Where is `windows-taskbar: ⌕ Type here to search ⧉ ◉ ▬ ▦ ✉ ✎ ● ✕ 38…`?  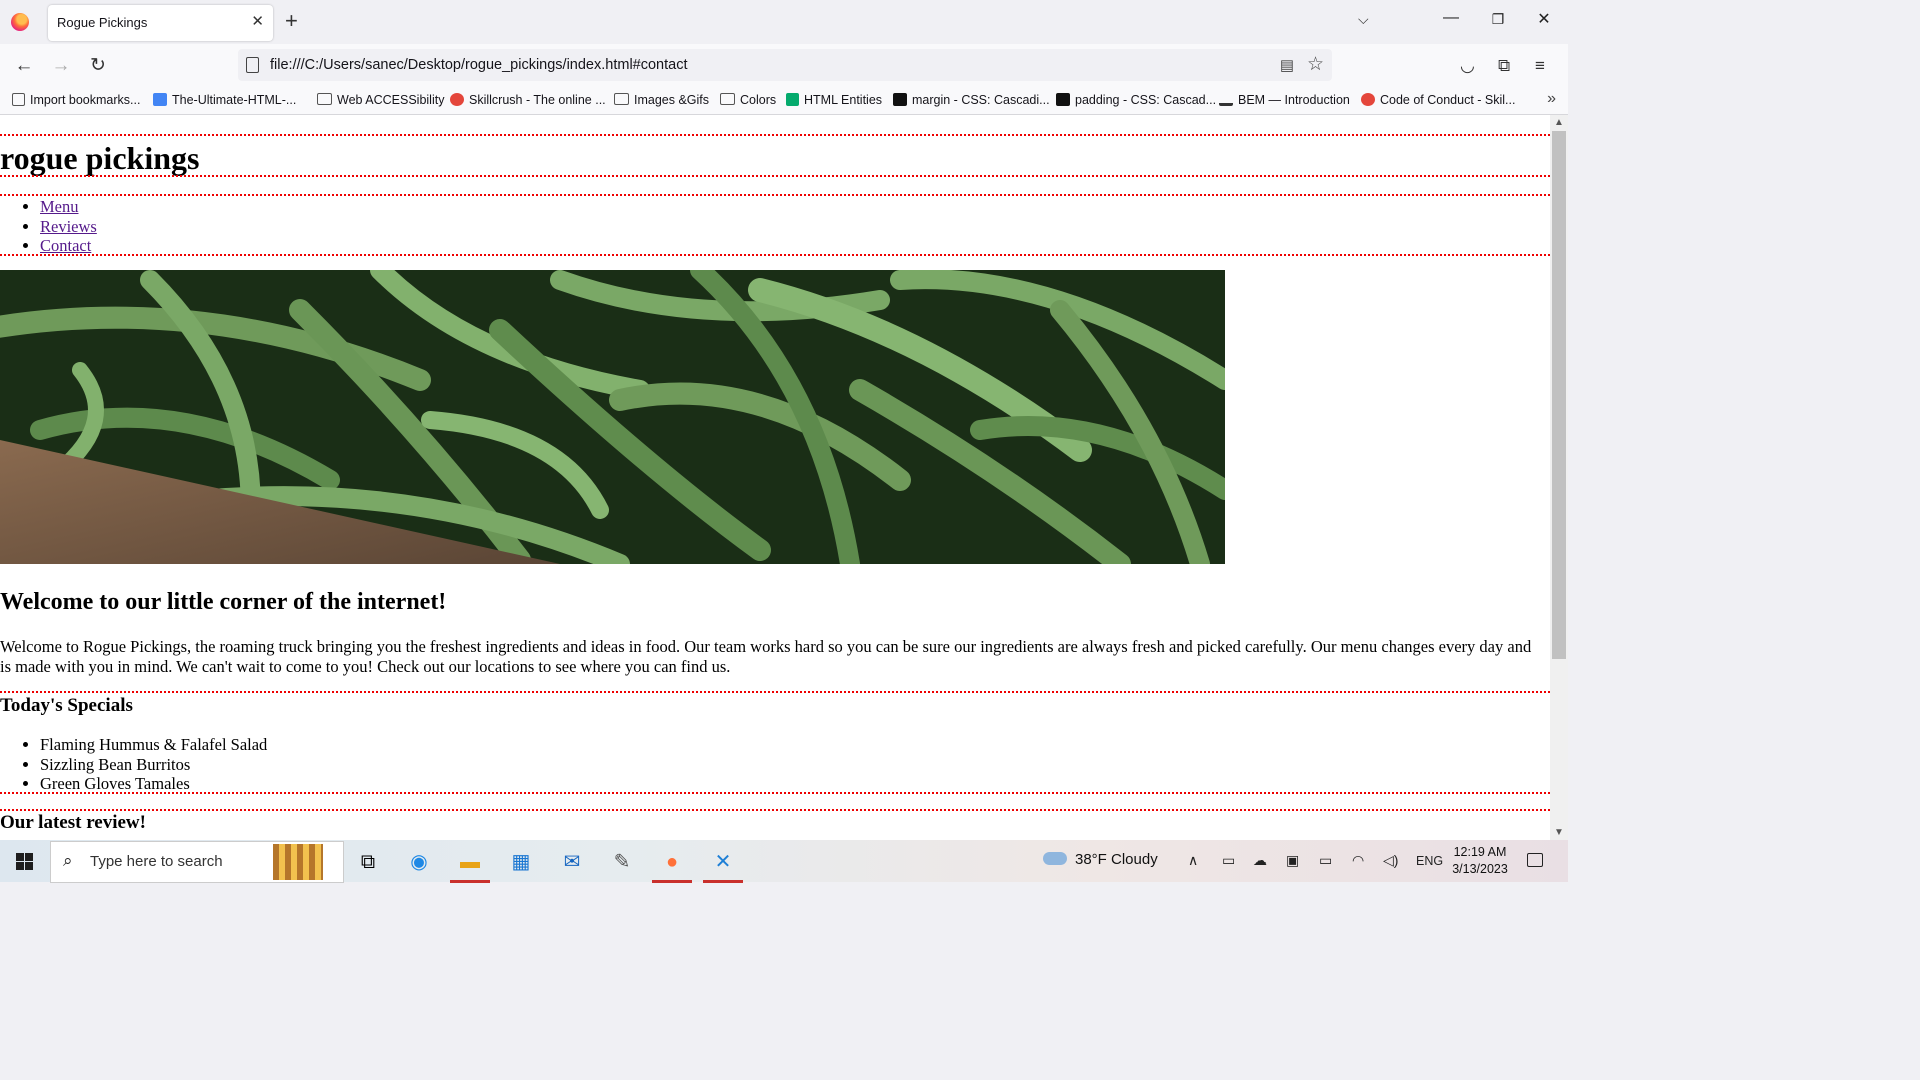 windows-taskbar: ⌕ Type here to search ⧉ ◉ ▬ ▦ ✉ ✎ ● ✕ 38… is located at coordinates (784, 861).